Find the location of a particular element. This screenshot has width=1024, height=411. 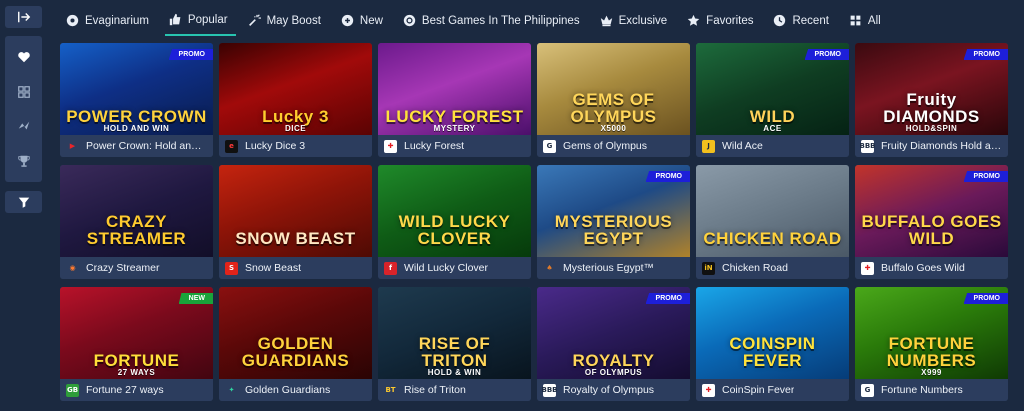

game-title-art: Fruity DIAMONDS is located at coordinates (931, 108).